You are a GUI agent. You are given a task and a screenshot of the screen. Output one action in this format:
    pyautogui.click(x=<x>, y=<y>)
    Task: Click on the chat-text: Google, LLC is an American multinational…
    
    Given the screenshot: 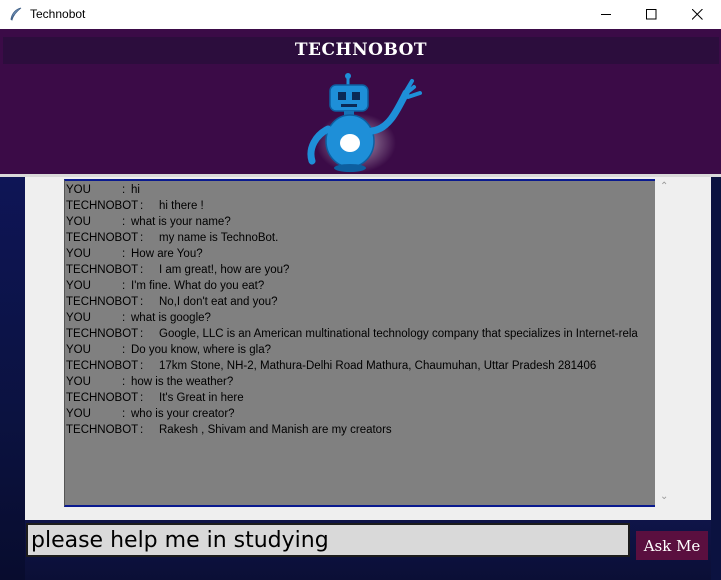 What is the action you would take?
    pyautogui.click(x=398, y=334)
    